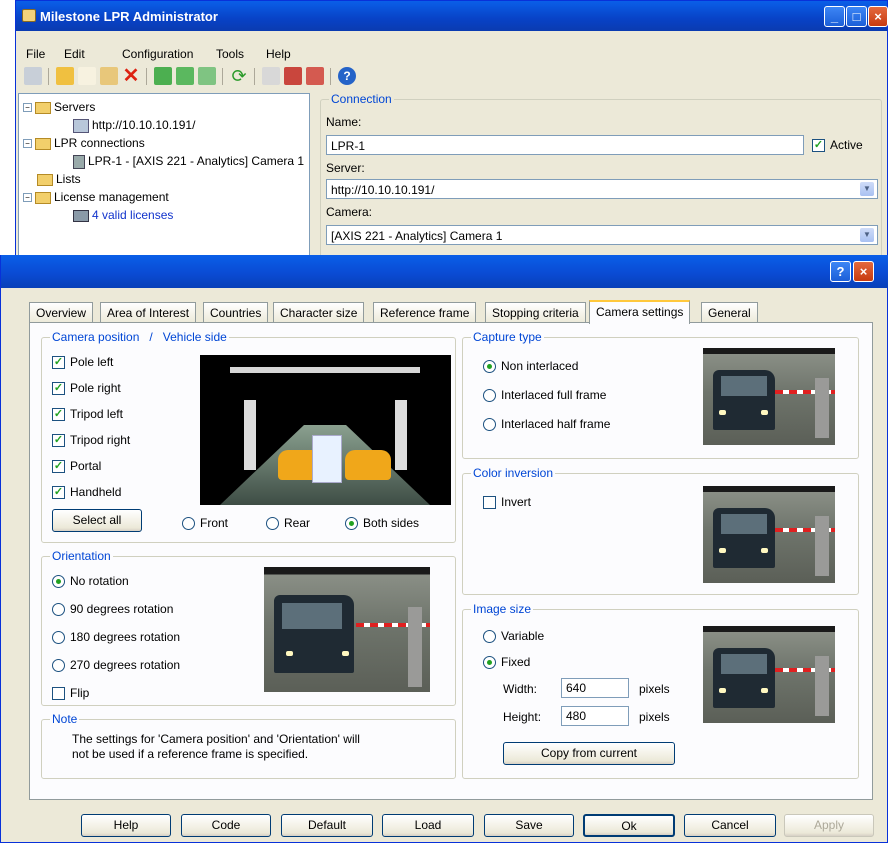 The width and height of the screenshot is (888, 843). I want to click on interlaced-full-frame-radio: Interlaced full frame, so click(544, 395).